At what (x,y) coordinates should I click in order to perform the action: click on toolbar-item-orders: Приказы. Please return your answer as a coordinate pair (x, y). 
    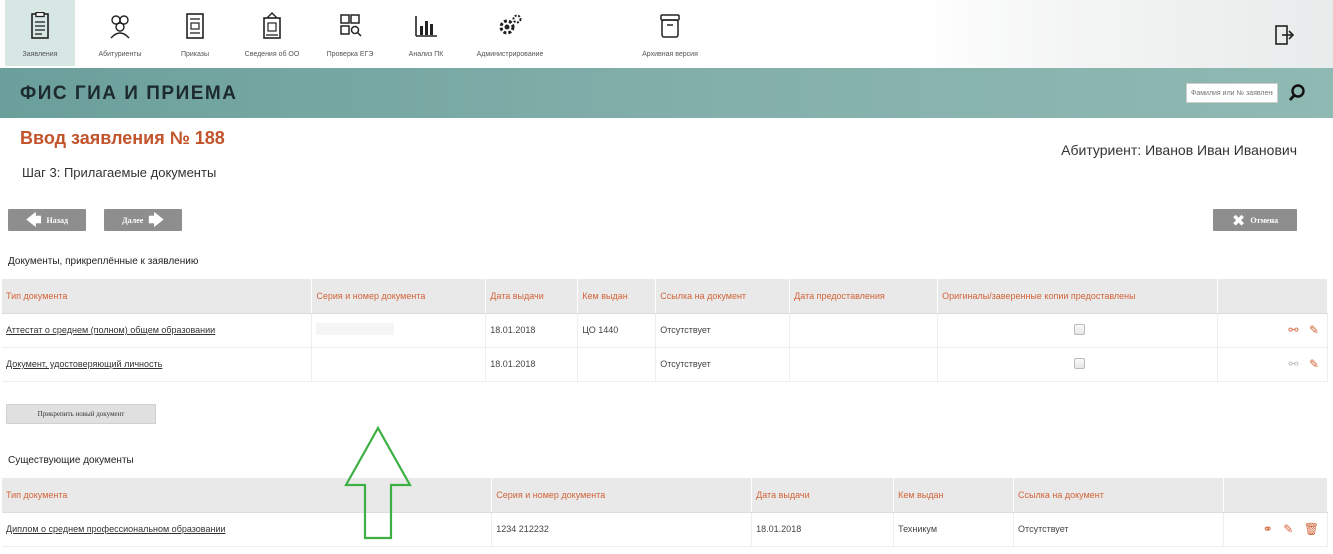
    Looking at the image, I should click on (195, 35).